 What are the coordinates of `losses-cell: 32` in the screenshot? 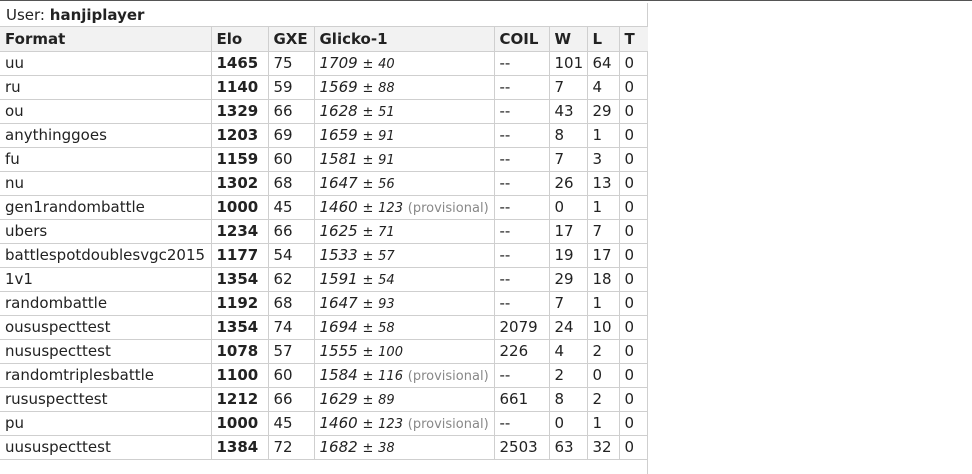 It's located at (603, 447).